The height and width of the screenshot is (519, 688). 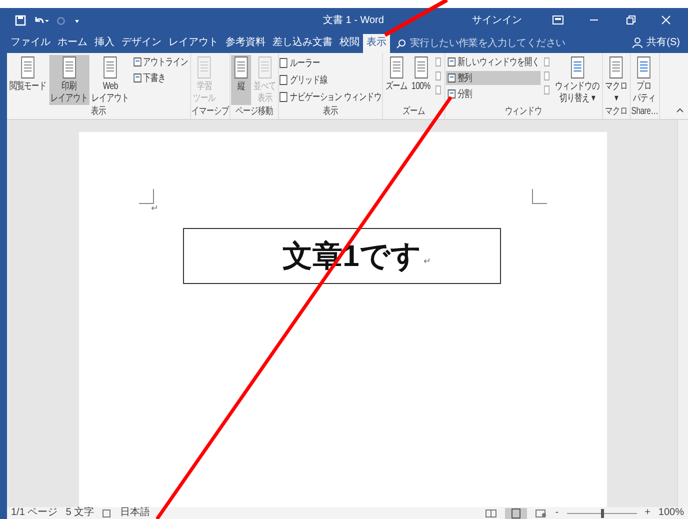 What do you see at coordinates (663, 43) in the screenshot?
I see `share-button: 共有(S)` at bounding box center [663, 43].